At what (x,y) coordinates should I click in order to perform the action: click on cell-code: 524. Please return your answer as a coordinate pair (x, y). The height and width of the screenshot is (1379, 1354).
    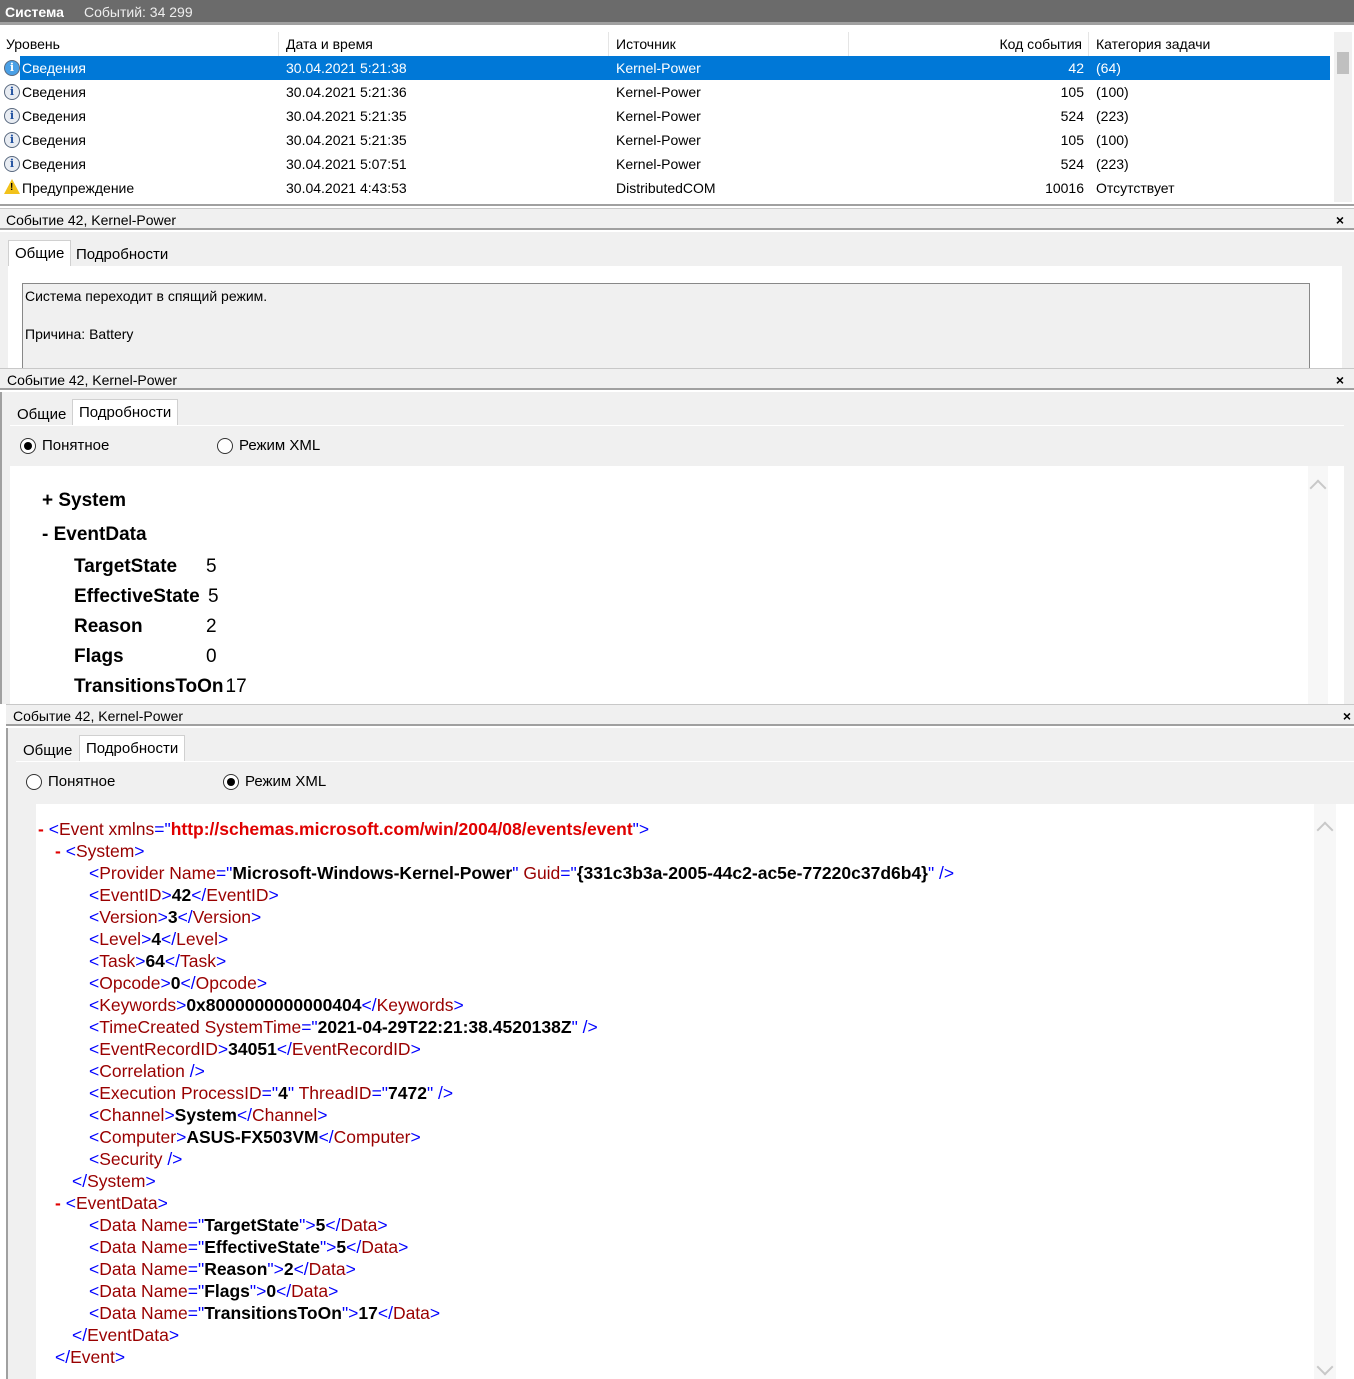
    Looking at the image, I should click on (1072, 164).